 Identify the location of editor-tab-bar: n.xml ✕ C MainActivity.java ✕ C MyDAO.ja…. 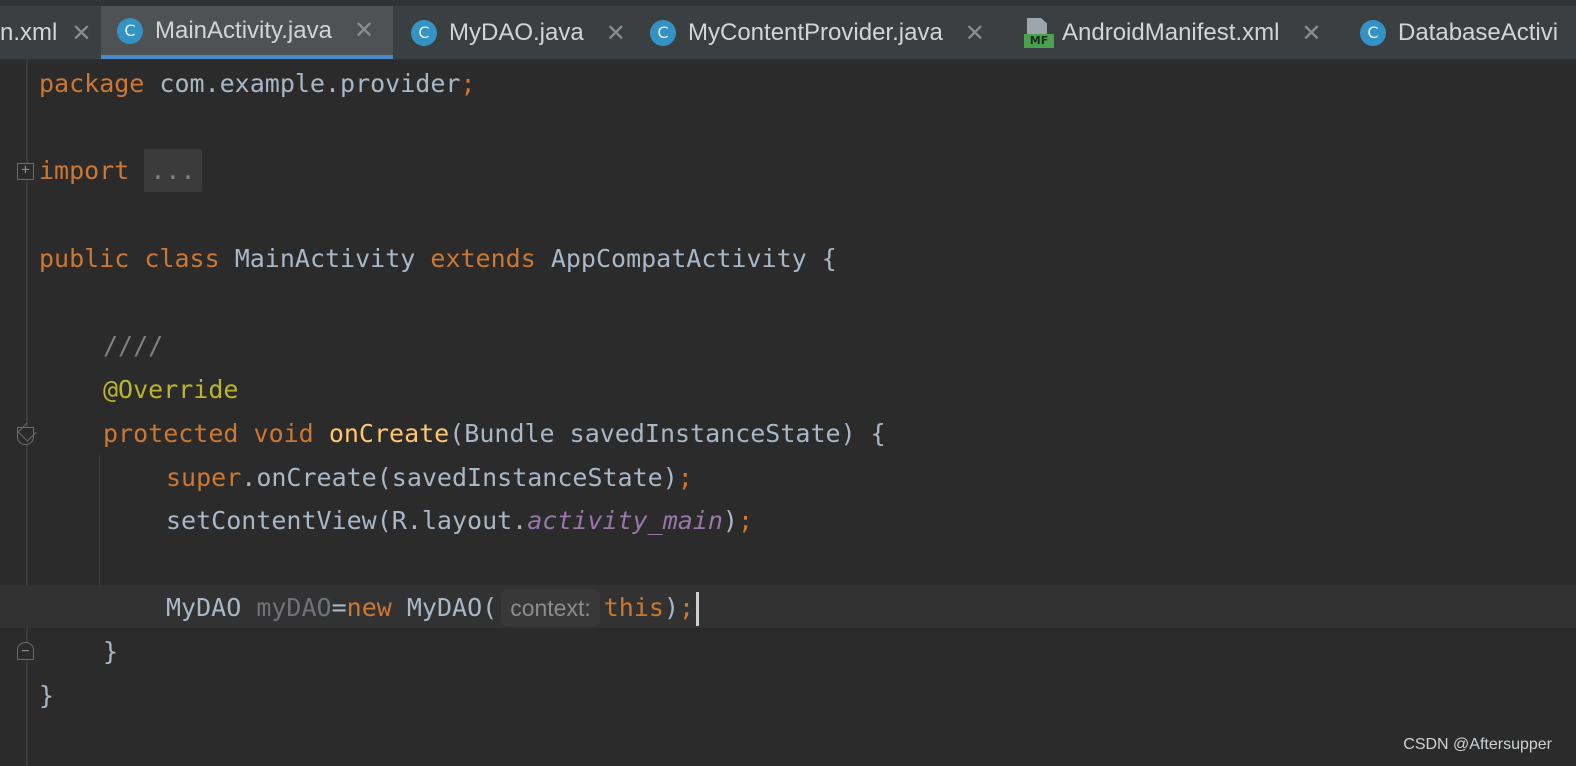
(788, 30).